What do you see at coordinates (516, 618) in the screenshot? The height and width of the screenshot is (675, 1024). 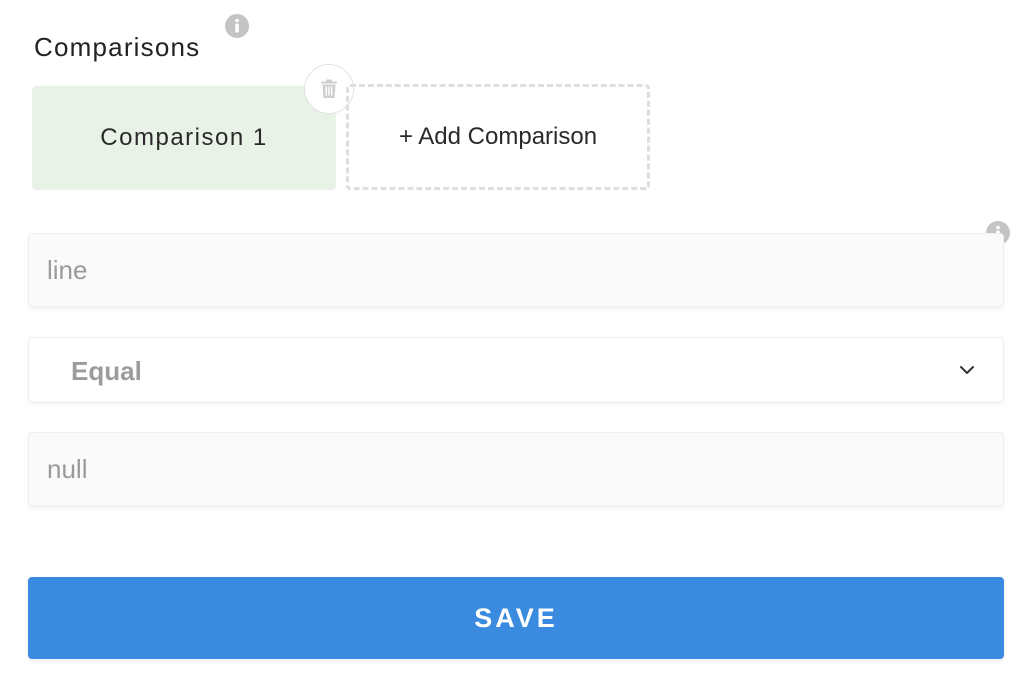 I see `save-button: SAVE` at bounding box center [516, 618].